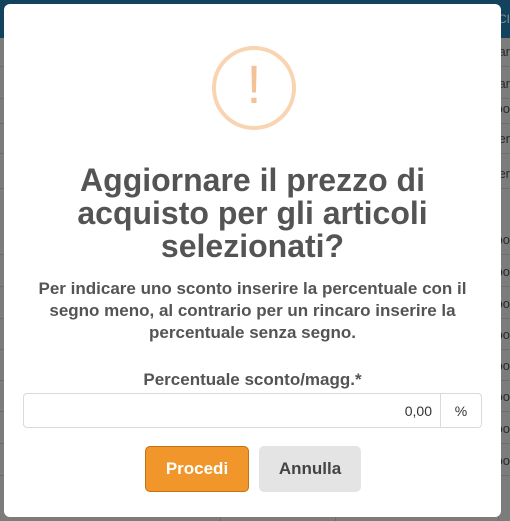 This screenshot has height=521, width=510. What do you see at coordinates (460, 410) in the screenshot?
I see `percent-addon: %` at bounding box center [460, 410].